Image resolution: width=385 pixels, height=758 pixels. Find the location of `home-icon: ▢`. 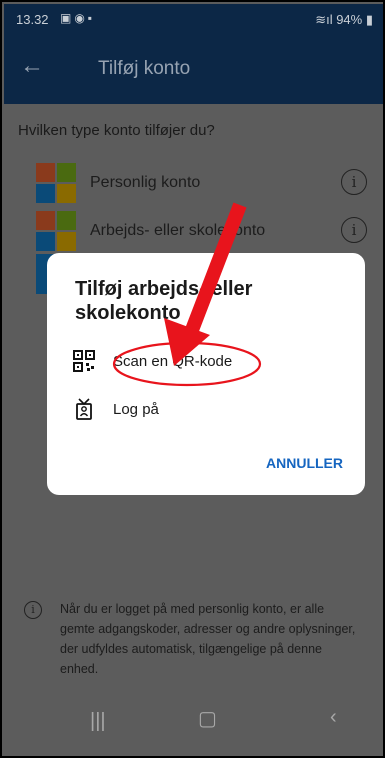

home-icon: ▢ is located at coordinates (207, 718).